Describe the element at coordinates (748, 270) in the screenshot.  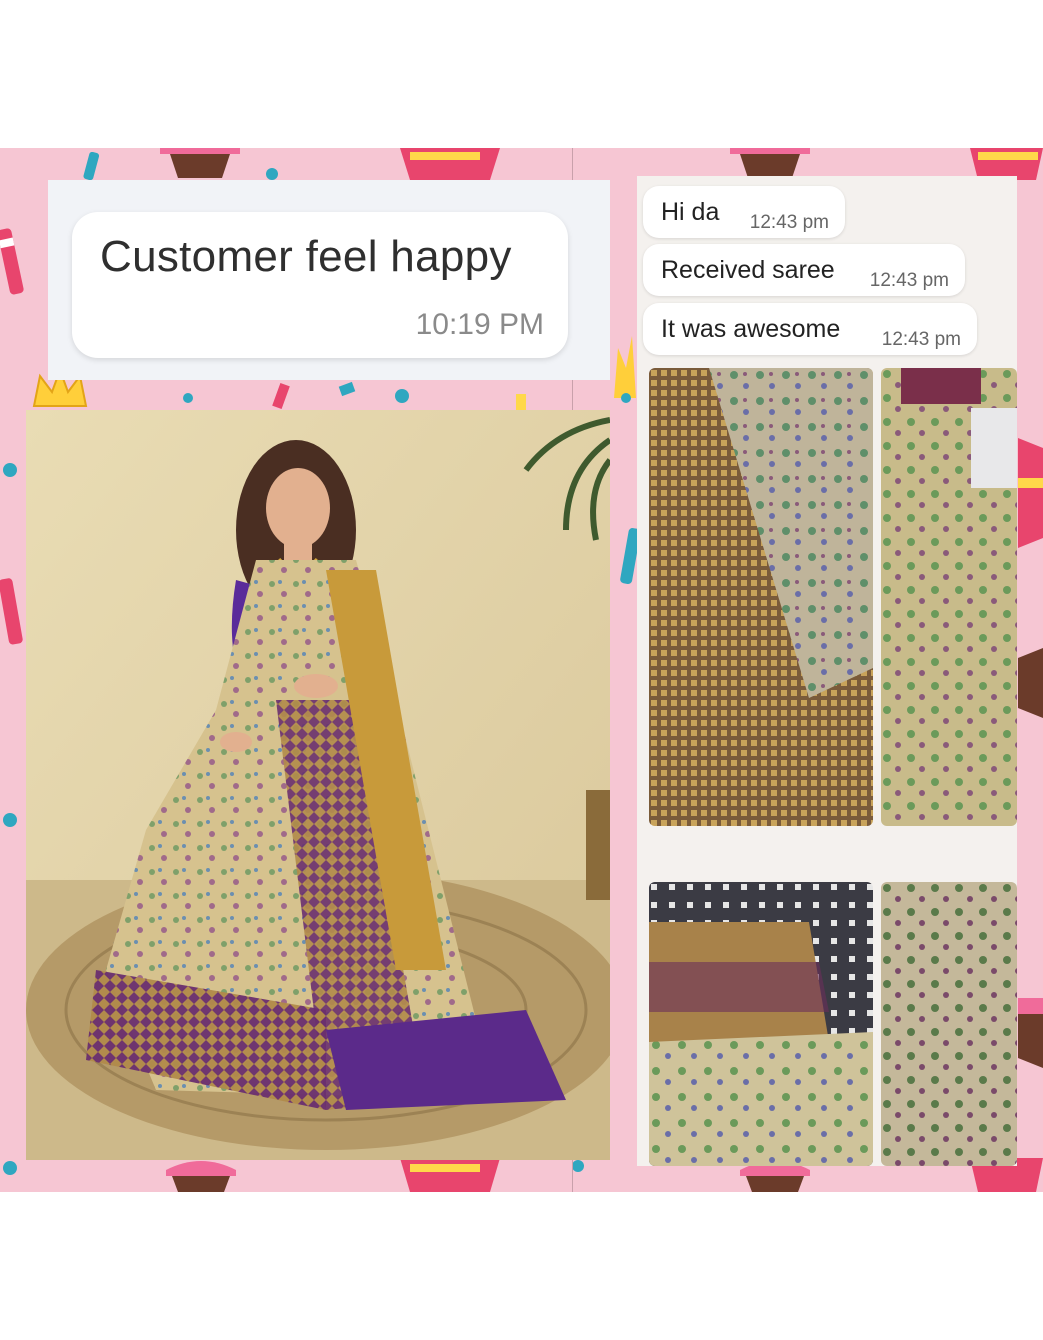
I see `chat-message-text: Received saree` at that location.